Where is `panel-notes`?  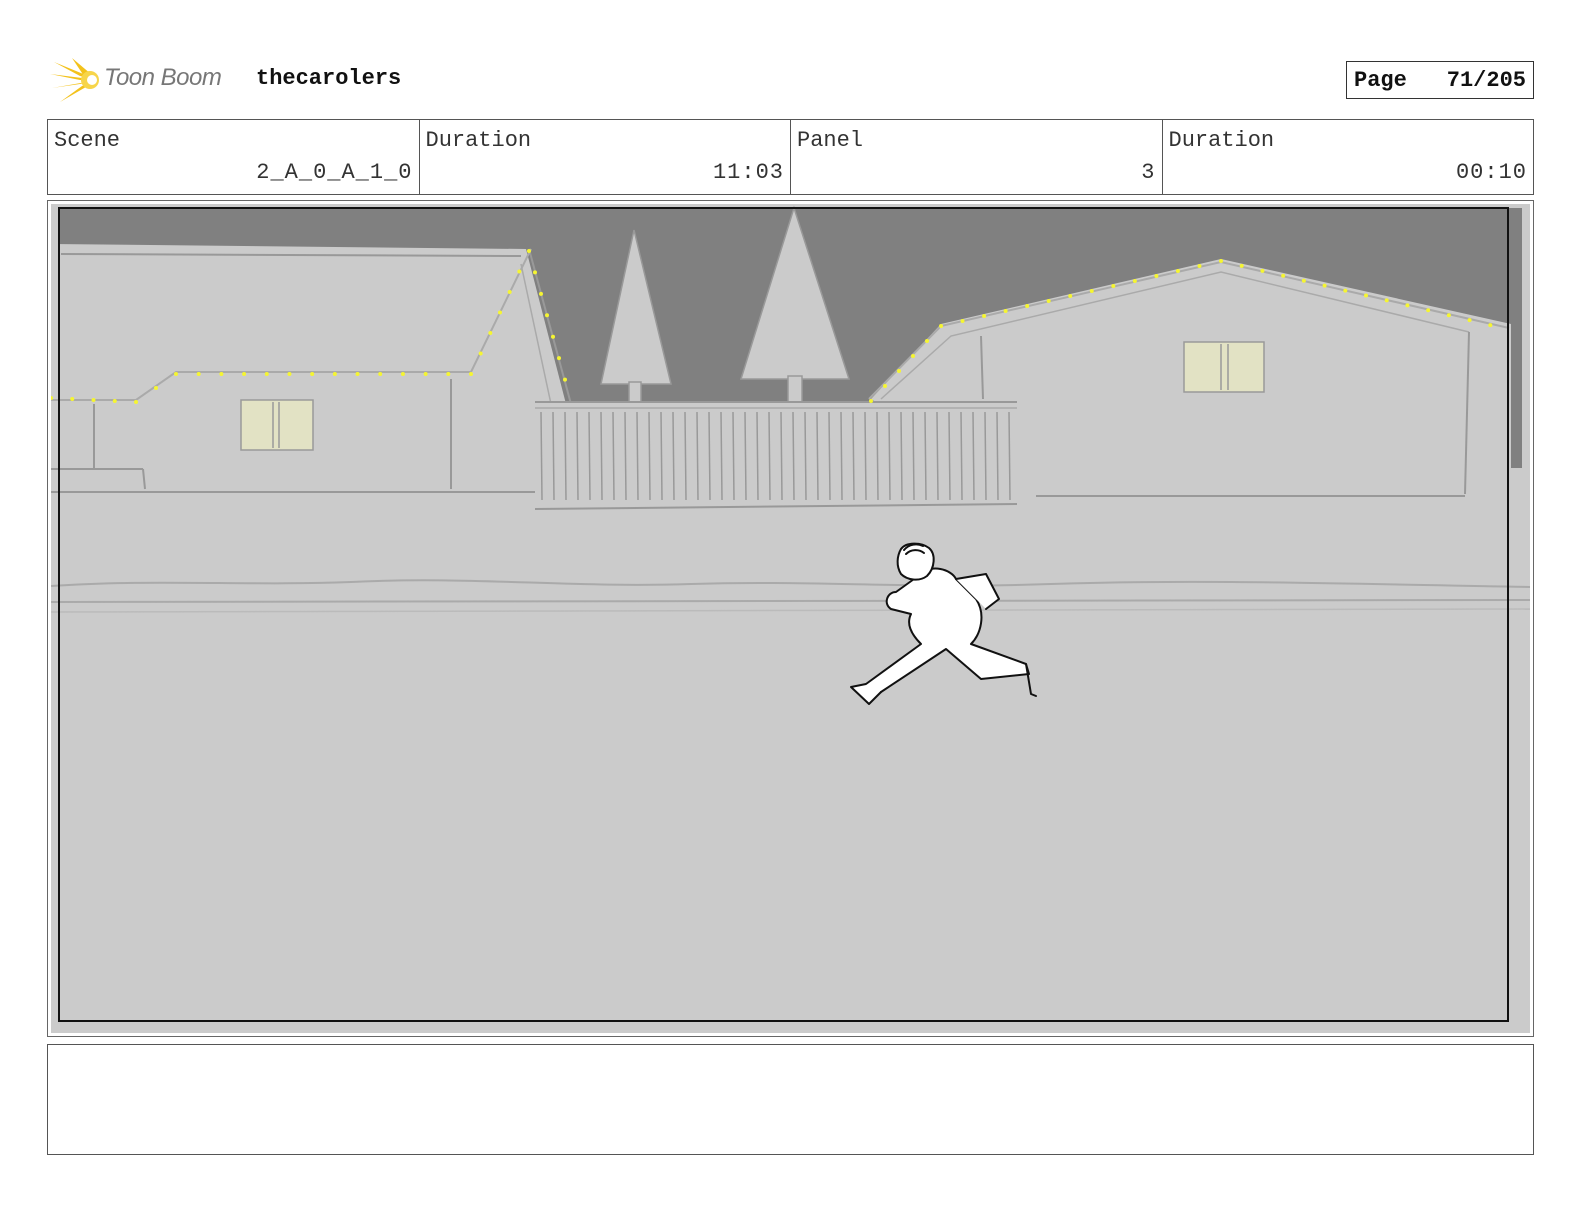
panel-notes is located at coordinates (790, 1099).